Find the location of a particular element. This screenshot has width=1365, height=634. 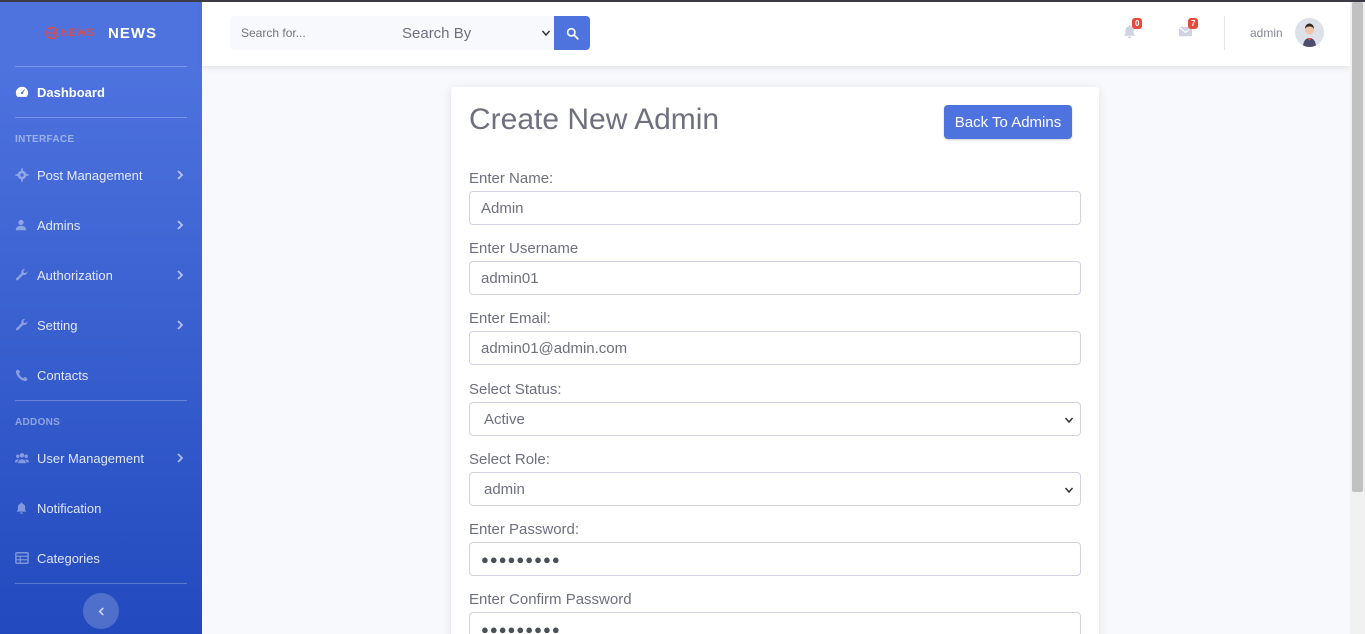

confirm-password-value: ●●●●●●●●● is located at coordinates (521, 627).